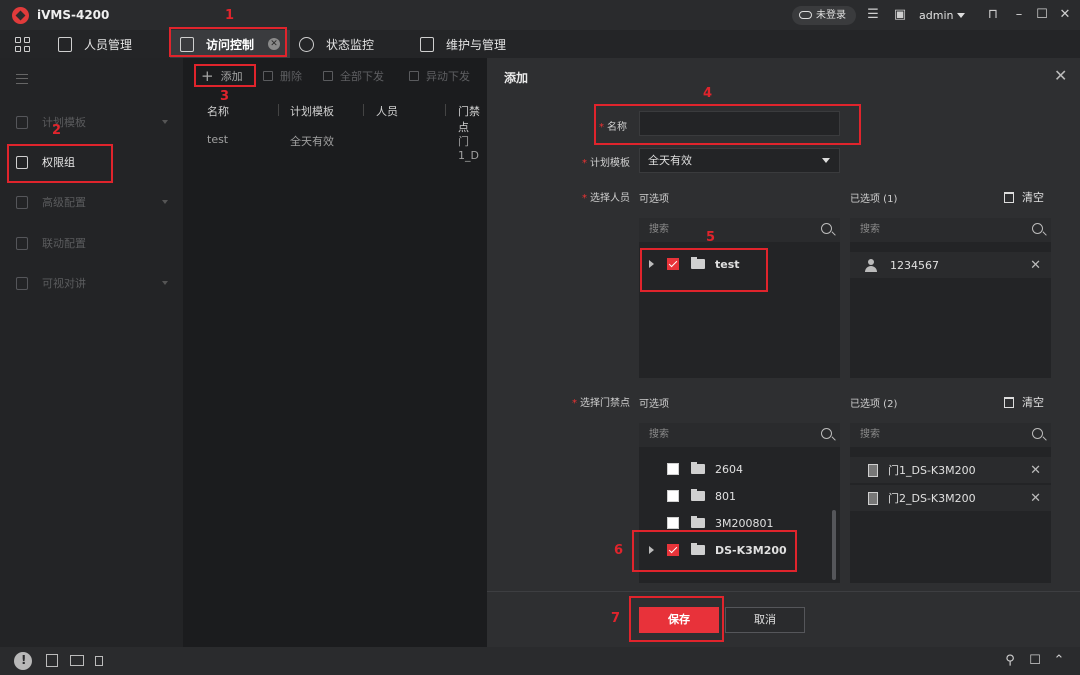  Describe the element at coordinates (874, 199) in the screenshot. I see `person-selected-label: 已选项 (1)` at that location.